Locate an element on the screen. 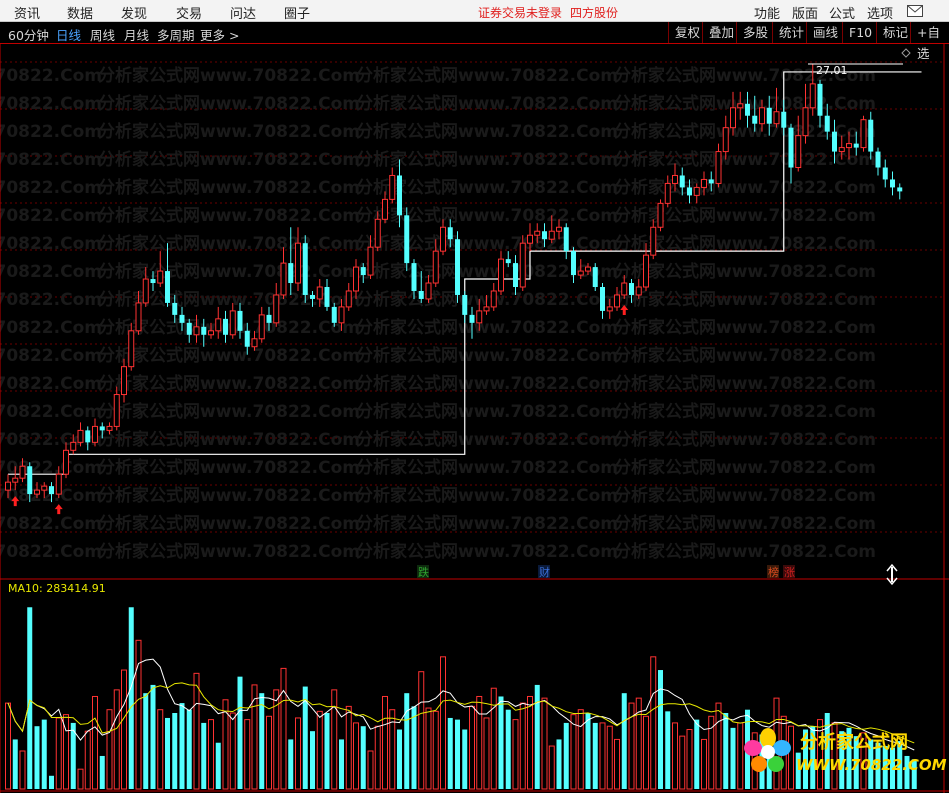 The height and width of the screenshot is (793, 949). logo-url: WWW.70822.COM is located at coordinates (871, 765).